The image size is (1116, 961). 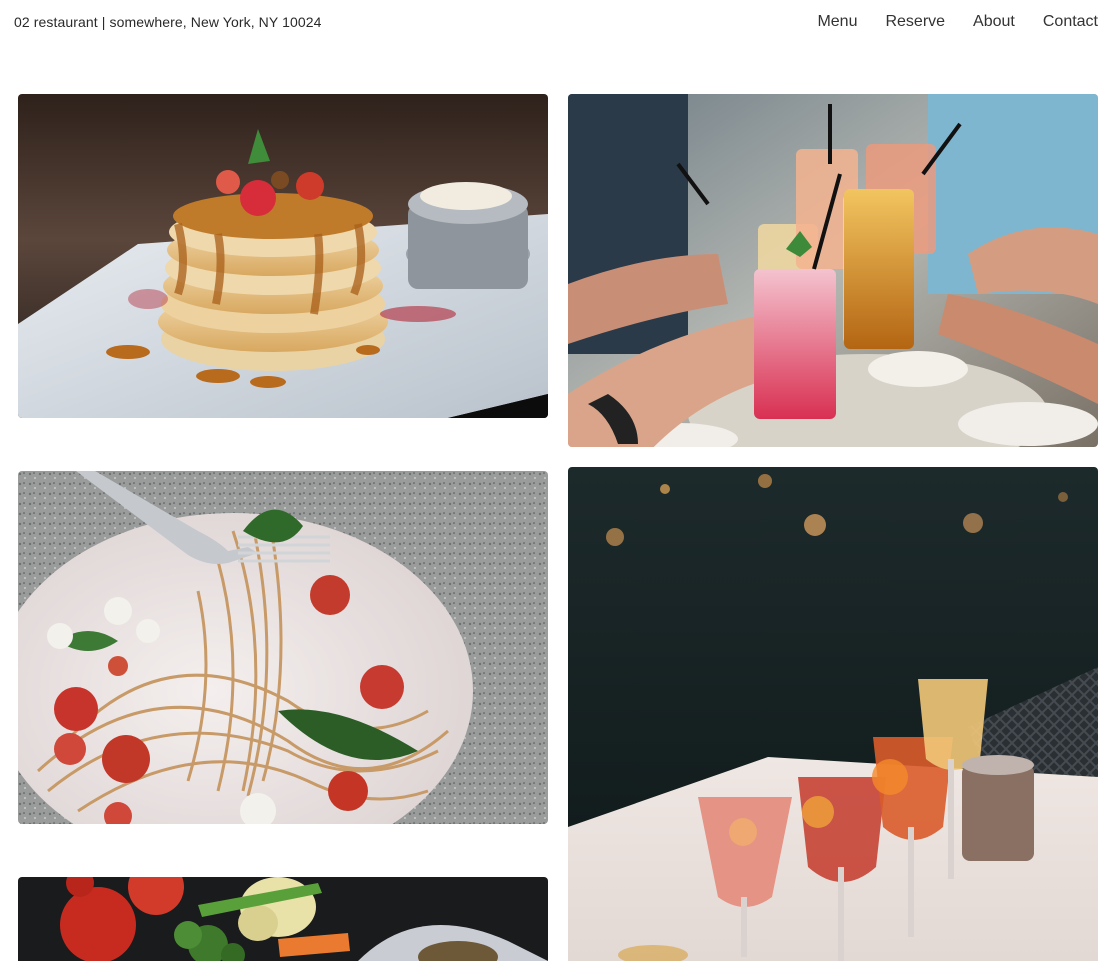 I want to click on nav-menu-link: Menu, so click(x=837, y=22).